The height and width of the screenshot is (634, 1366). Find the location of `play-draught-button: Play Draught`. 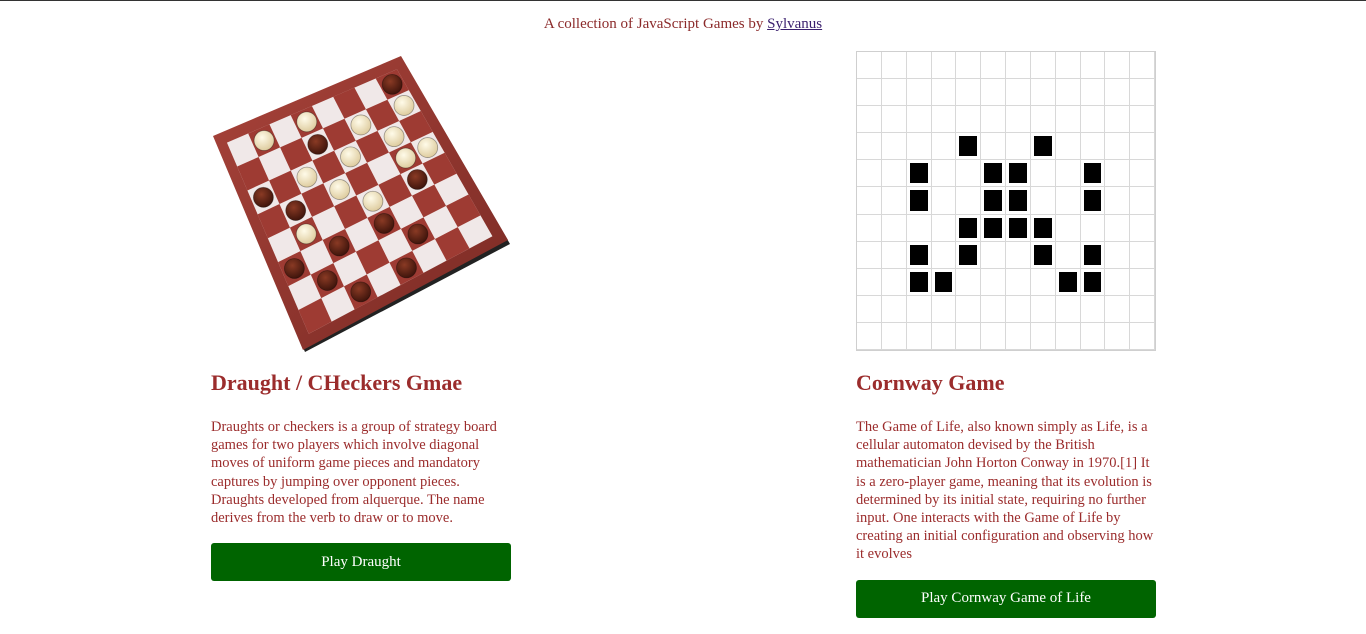

play-draught-button: Play Draught is located at coordinates (361, 562).